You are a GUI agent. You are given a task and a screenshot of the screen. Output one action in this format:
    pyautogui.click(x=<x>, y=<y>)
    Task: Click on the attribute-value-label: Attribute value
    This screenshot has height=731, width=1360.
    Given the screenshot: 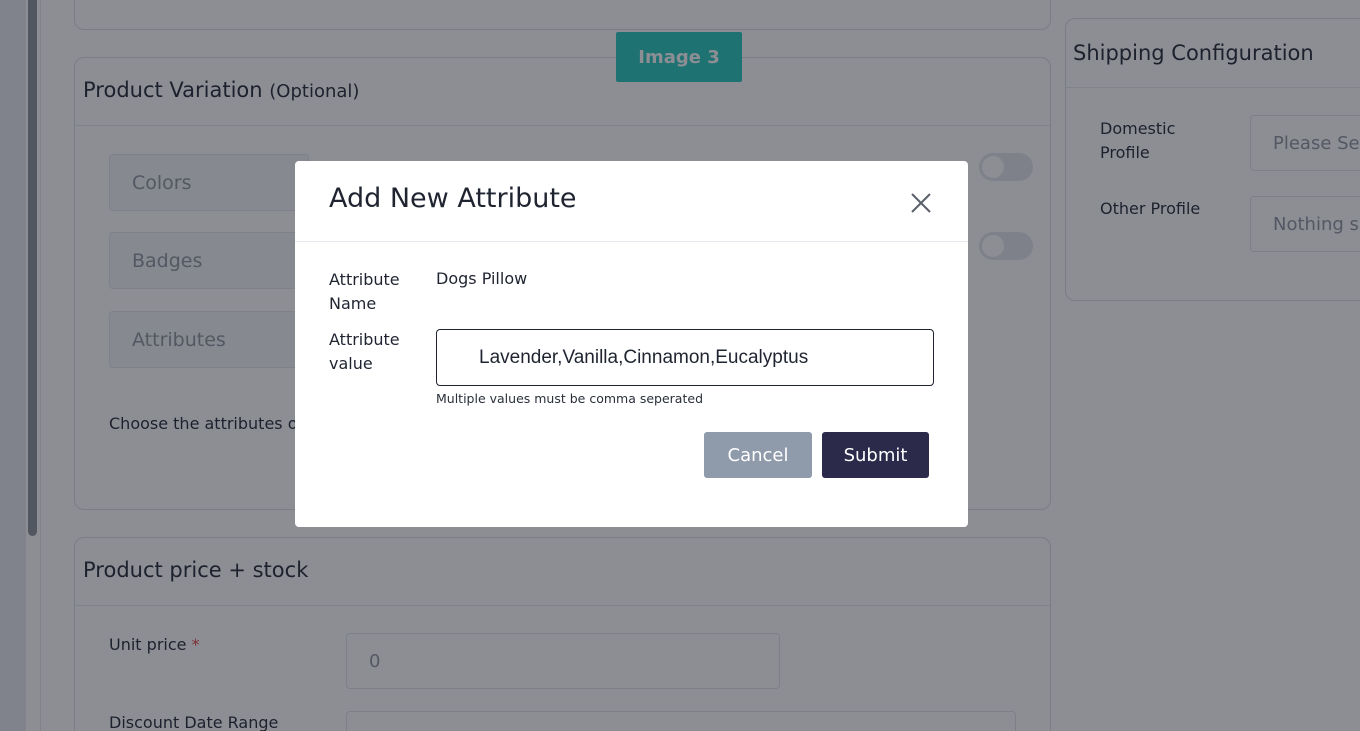 What is the action you would take?
    pyautogui.click(x=364, y=351)
    